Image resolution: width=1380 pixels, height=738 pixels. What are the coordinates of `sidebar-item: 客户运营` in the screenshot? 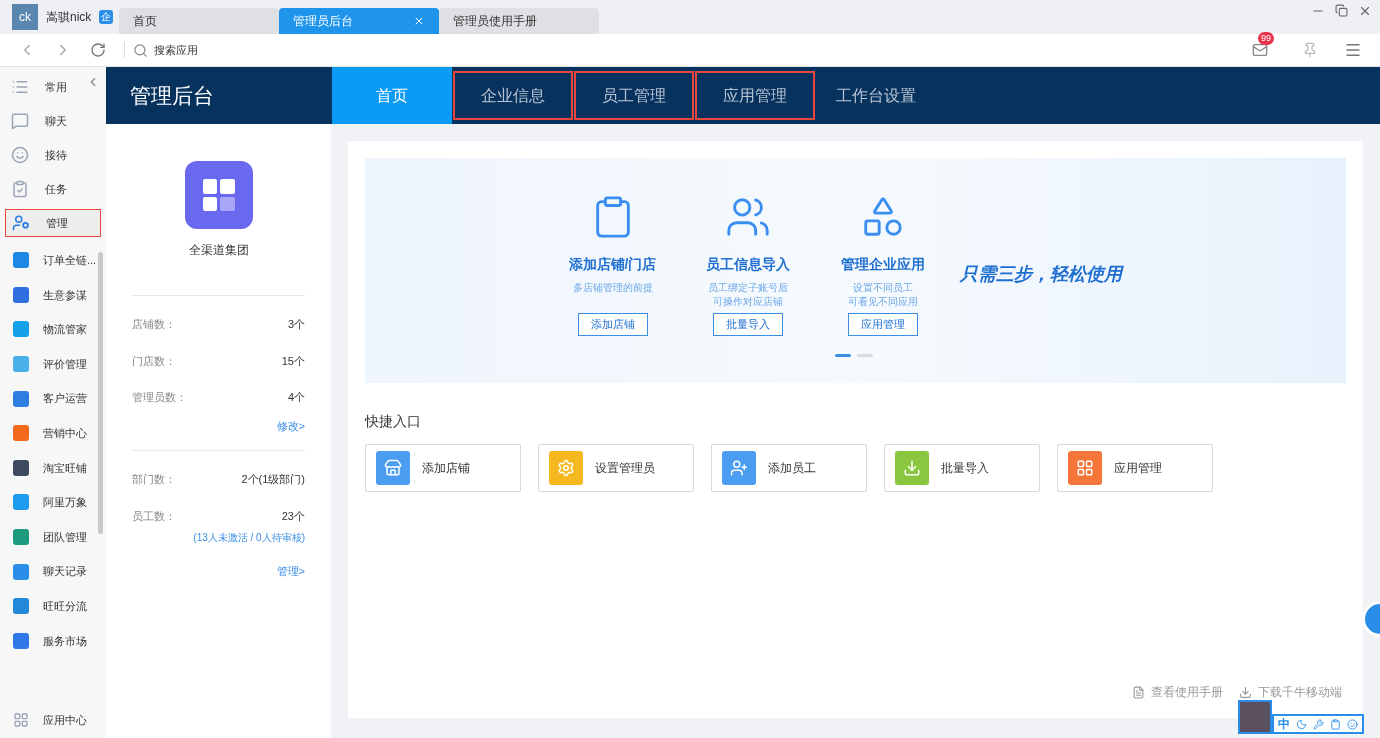 It's located at (53, 398).